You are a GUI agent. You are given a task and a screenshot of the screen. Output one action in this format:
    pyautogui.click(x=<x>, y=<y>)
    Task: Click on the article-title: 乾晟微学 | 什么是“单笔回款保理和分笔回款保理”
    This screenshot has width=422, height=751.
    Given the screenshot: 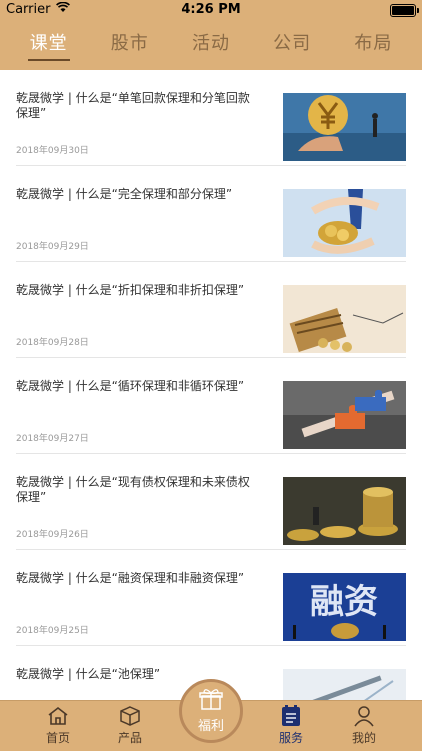 What is the action you would take?
    pyautogui.click(x=133, y=105)
    